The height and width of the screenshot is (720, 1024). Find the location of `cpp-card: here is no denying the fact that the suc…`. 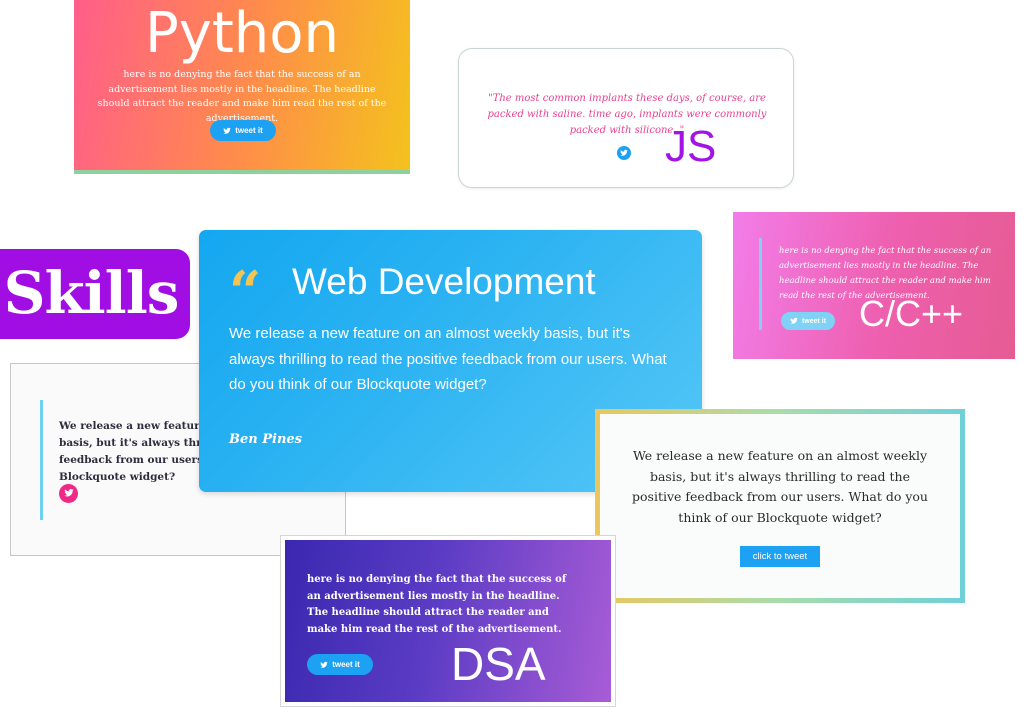

cpp-card: here is no denying the fact that the suc… is located at coordinates (874, 285).